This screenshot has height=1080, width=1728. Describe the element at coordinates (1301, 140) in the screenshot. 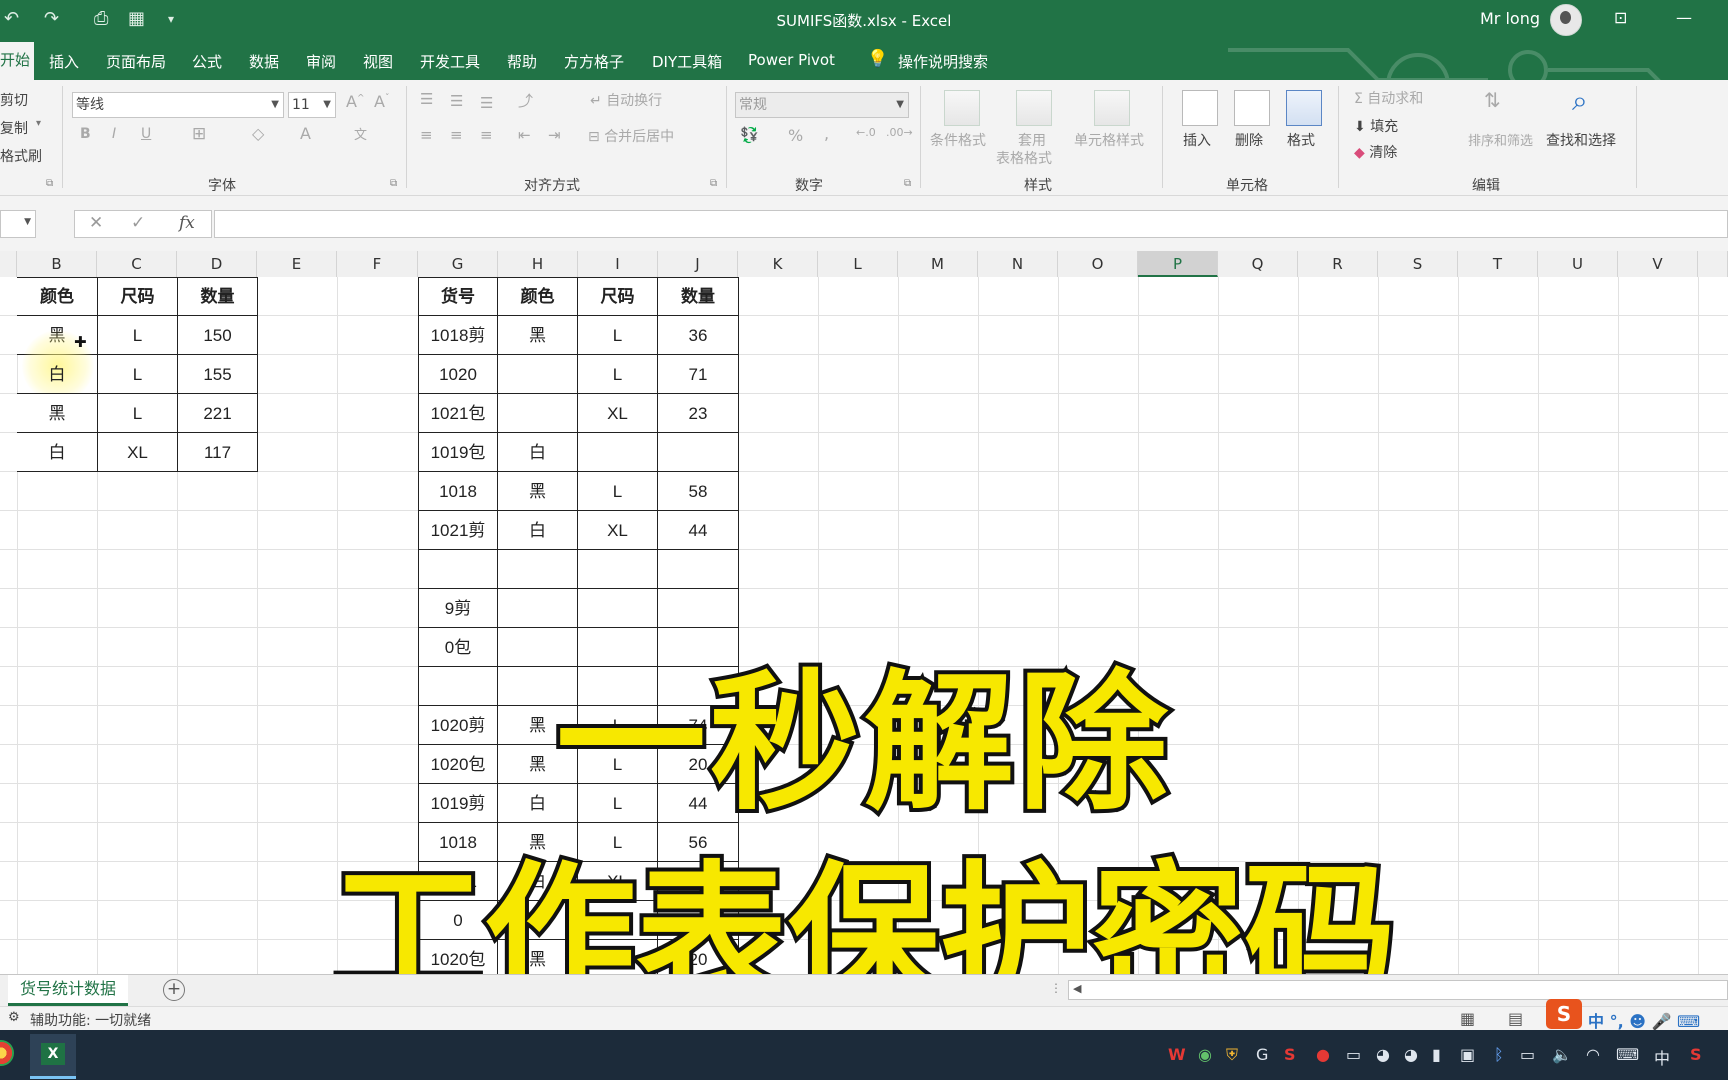

I see `format-cells-button: 格式` at that location.